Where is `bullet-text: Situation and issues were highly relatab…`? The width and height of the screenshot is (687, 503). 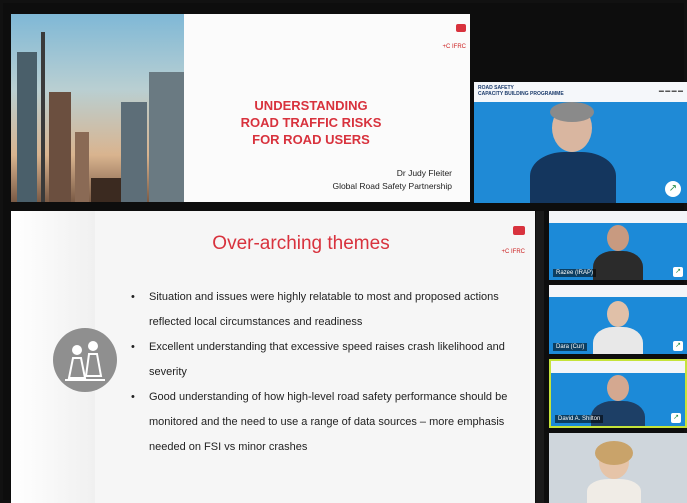 bullet-text: Situation and issues were highly relatab… is located at coordinates (324, 309).